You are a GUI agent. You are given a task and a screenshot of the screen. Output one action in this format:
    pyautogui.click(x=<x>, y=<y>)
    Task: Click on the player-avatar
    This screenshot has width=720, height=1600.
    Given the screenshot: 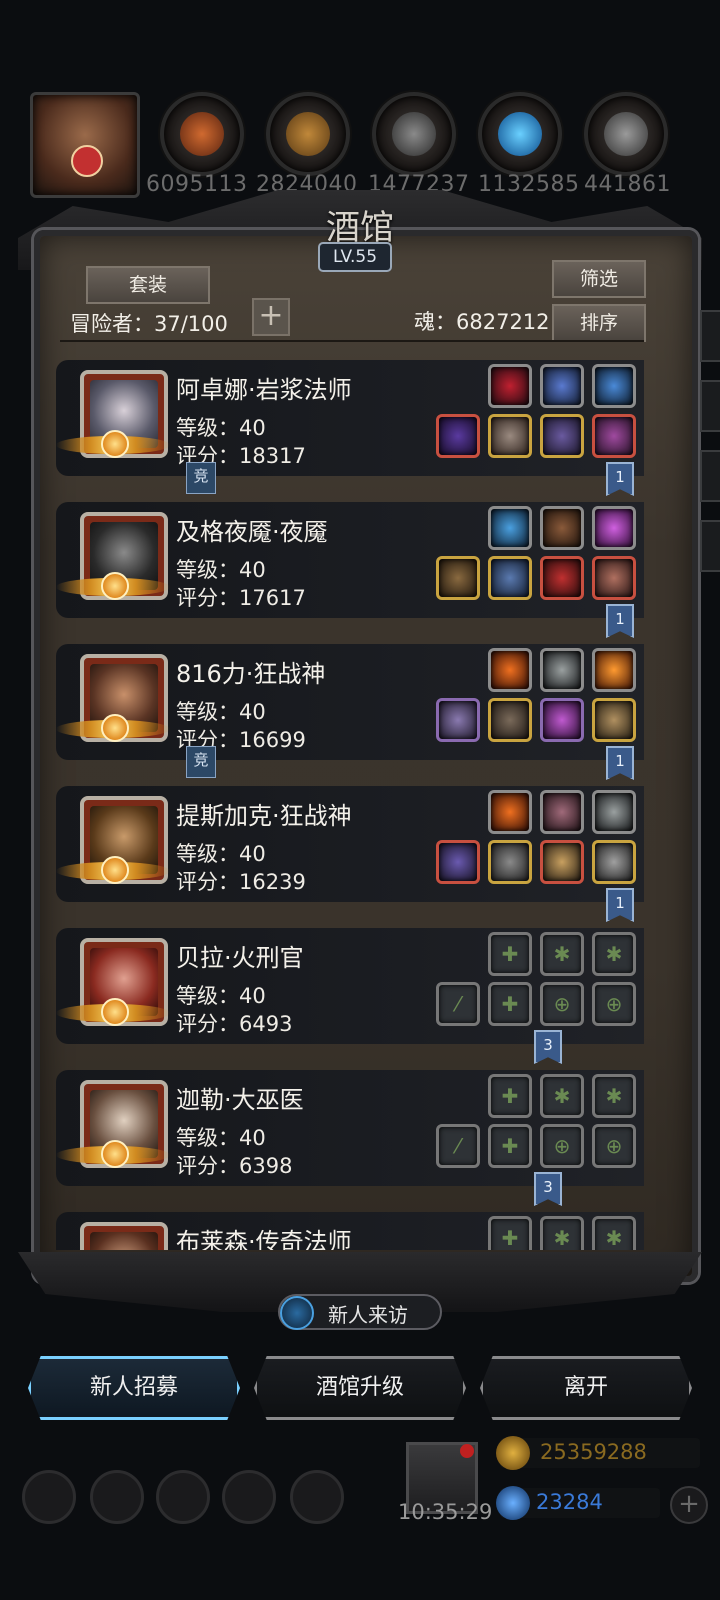 What is the action you would take?
    pyautogui.click(x=85, y=145)
    